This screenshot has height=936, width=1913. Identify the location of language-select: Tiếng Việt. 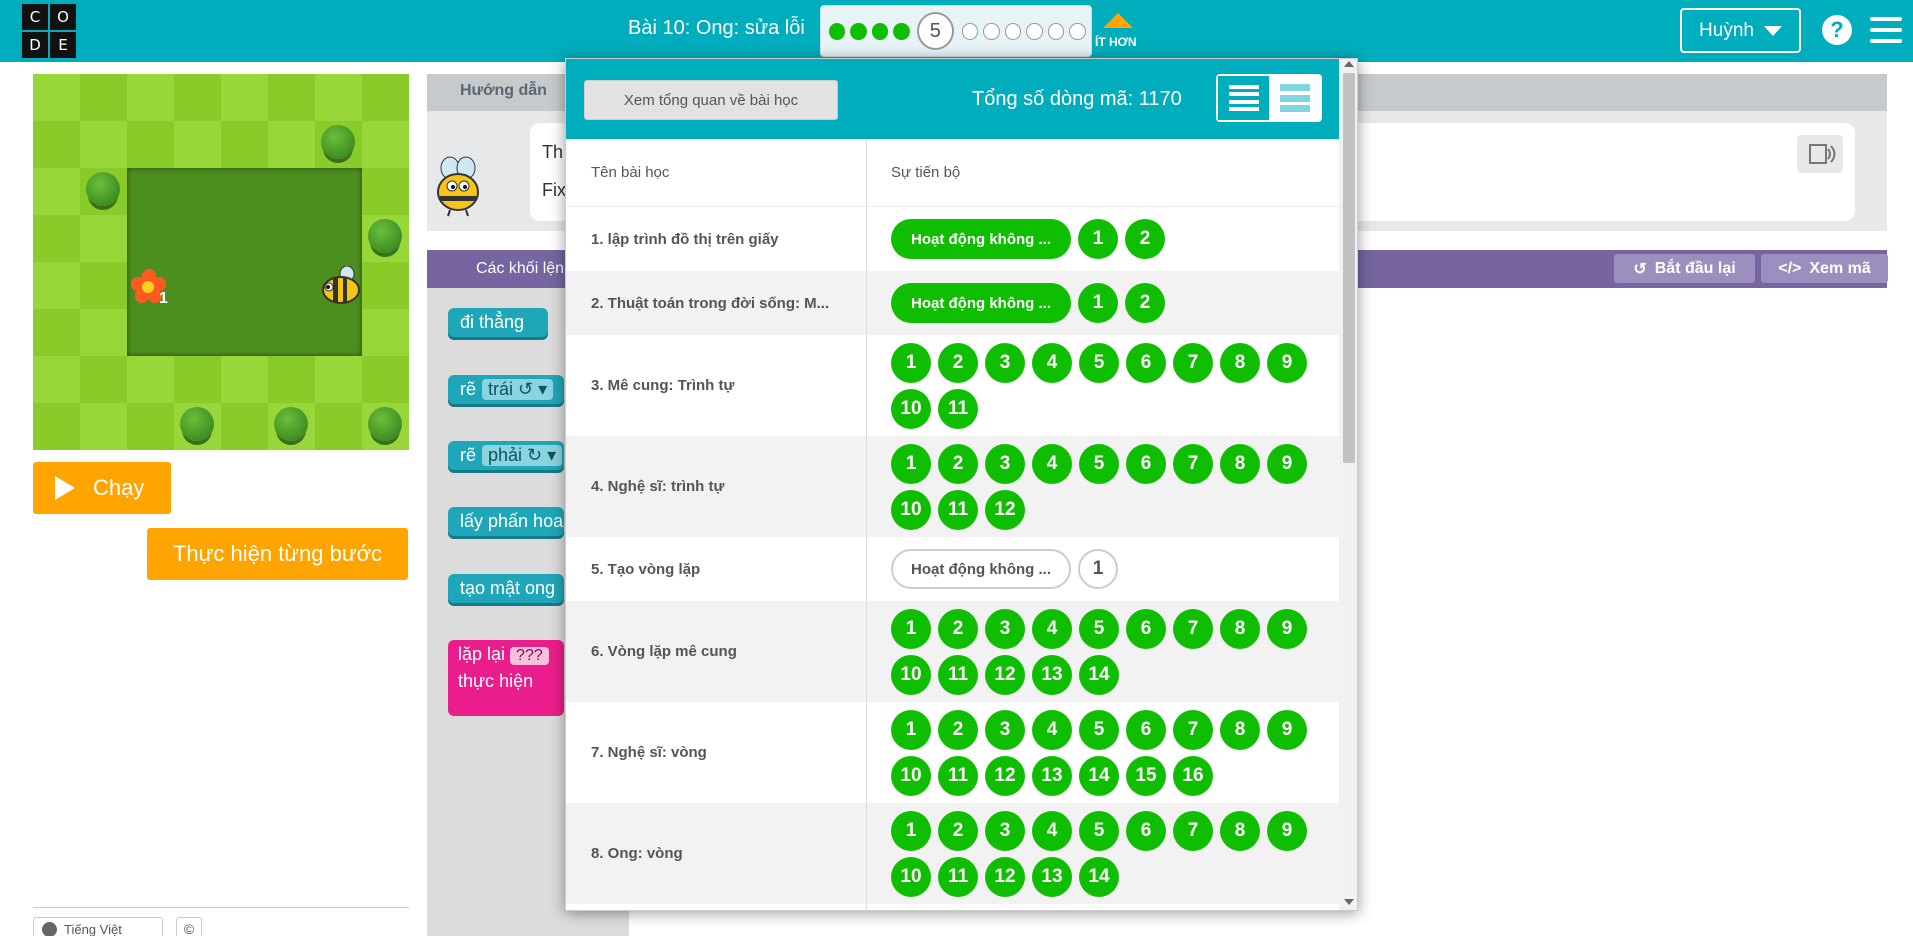
(98, 926).